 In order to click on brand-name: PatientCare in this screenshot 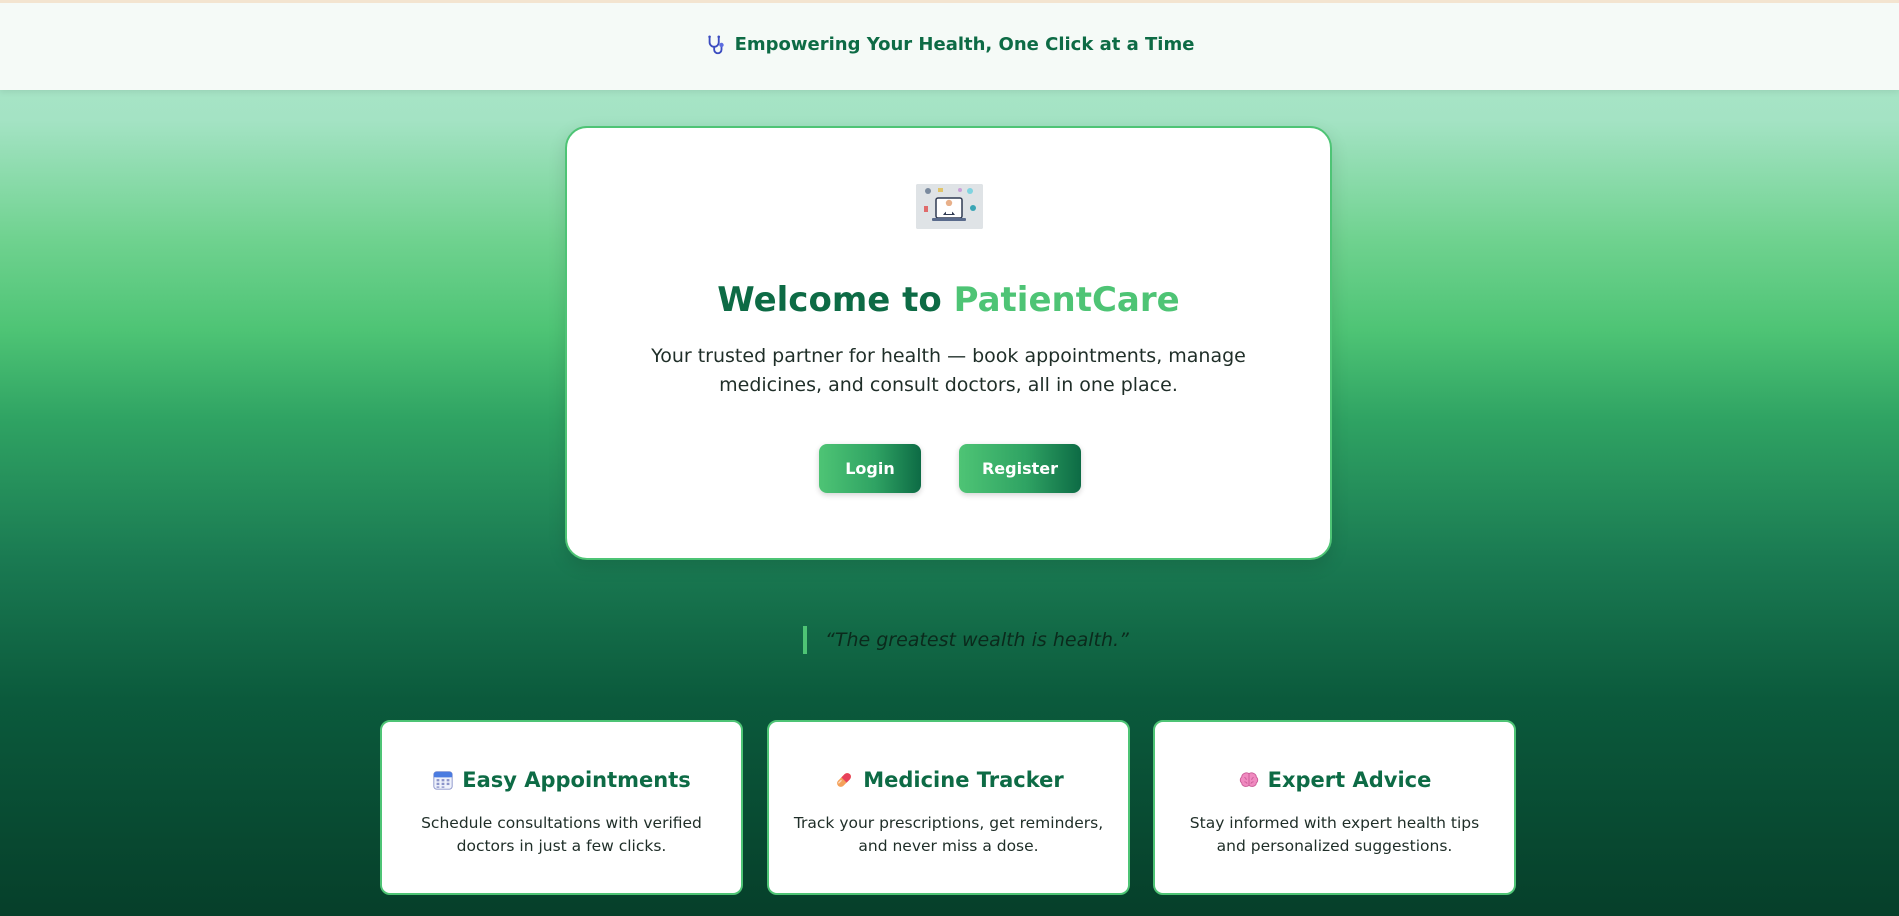, I will do `click(1066, 300)`.